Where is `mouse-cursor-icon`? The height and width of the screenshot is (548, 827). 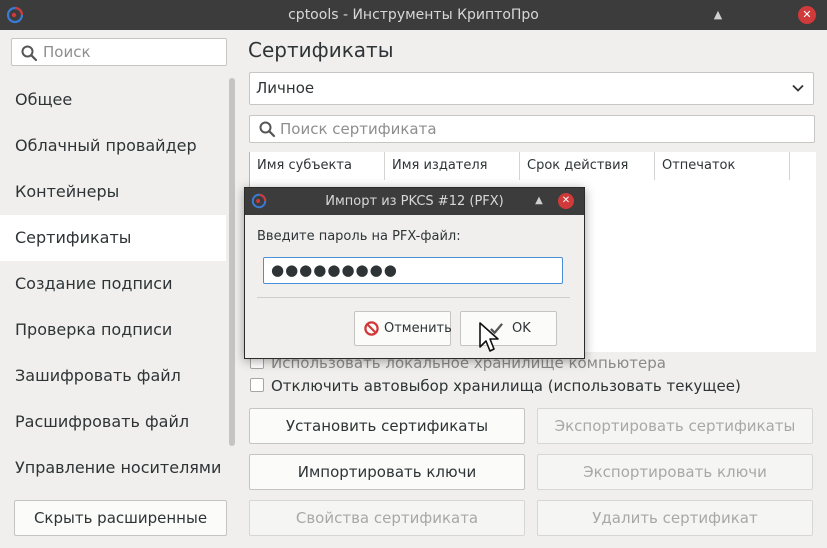 mouse-cursor-icon is located at coordinates (489, 337).